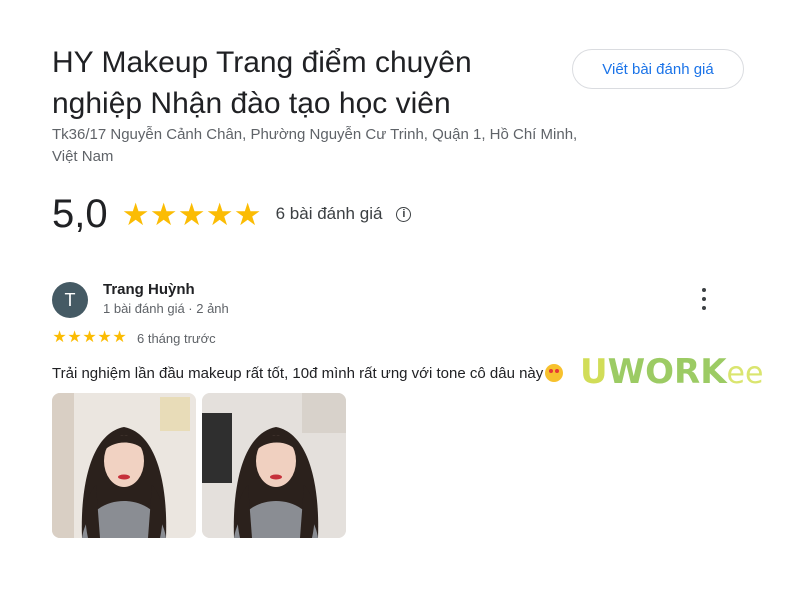 The height and width of the screenshot is (600, 800). What do you see at coordinates (745, 373) in the screenshot?
I see `watermark-part: ee` at bounding box center [745, 373].